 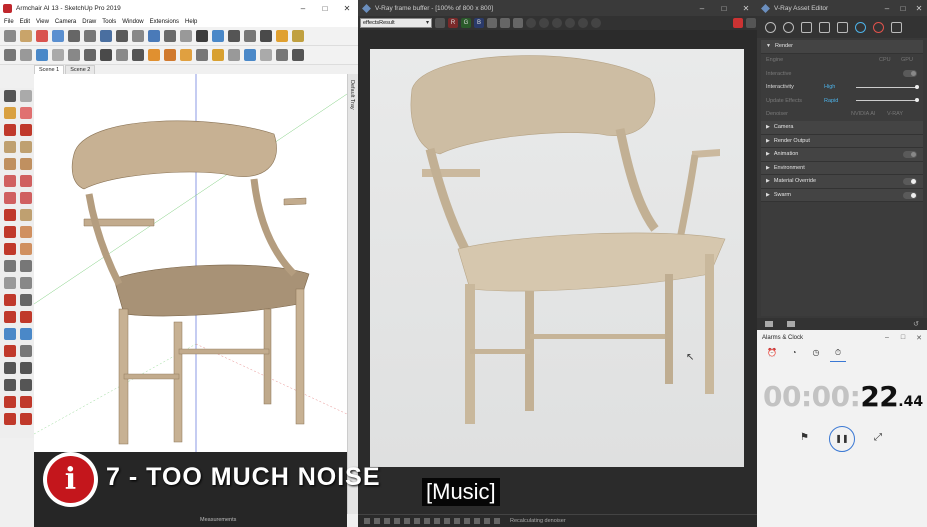 I want to click on geometry-icon, so click(x=806, y=27).